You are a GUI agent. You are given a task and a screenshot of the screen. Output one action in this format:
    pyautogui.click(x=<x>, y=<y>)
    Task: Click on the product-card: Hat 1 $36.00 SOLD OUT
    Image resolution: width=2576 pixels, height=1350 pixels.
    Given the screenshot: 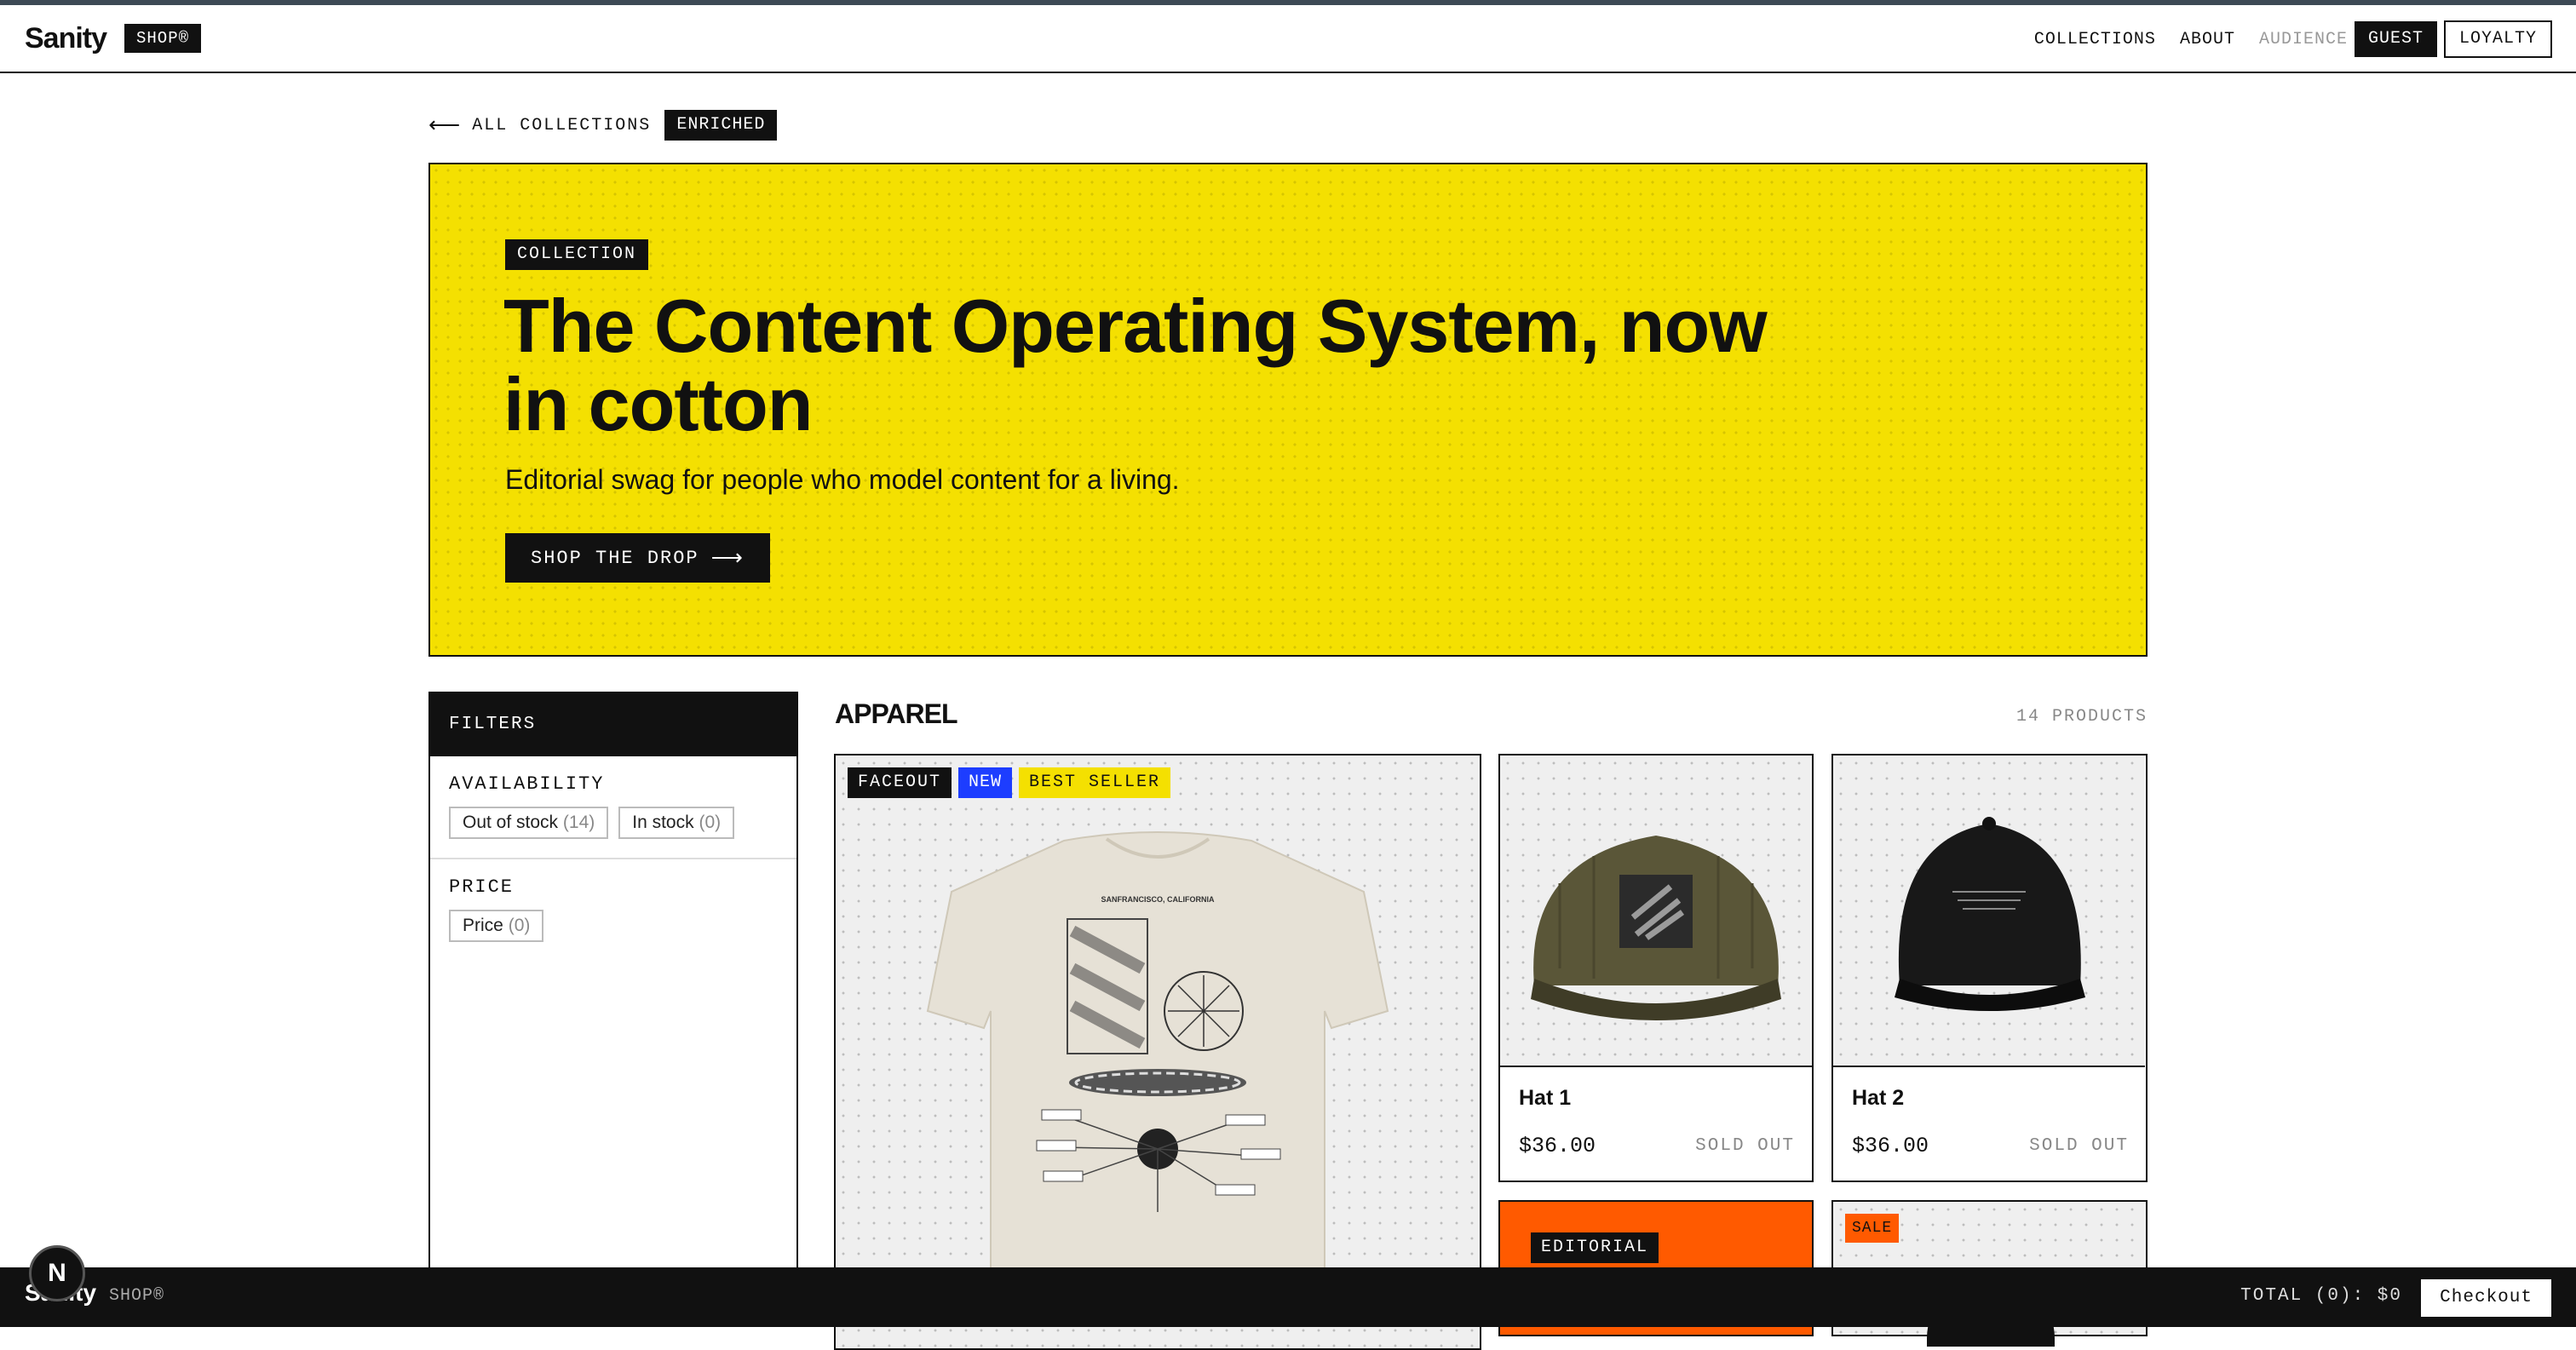 What is the action you would take?
    pyautogui.click(x=1656, y=968)
    